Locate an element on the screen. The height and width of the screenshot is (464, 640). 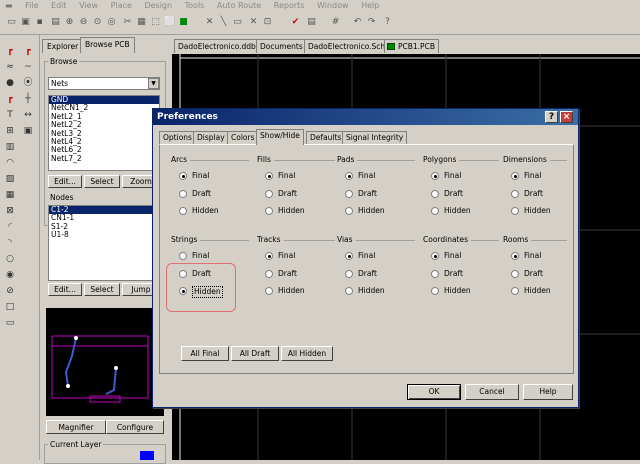
tab-documents: Documents is located at coordinates (281, 46).